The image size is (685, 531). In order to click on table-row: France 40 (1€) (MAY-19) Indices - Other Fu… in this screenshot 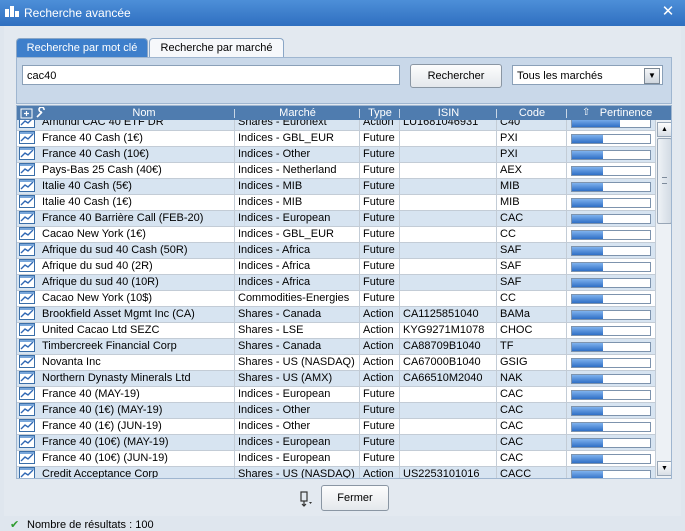, I will do `click(336, 411)`.